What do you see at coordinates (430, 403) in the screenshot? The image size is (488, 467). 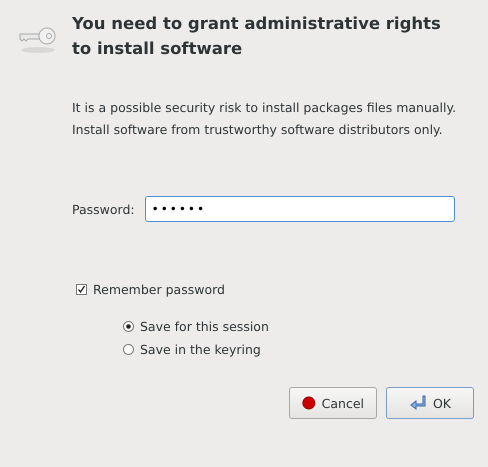 I see `ok-button: OK` at bounding box center [430, 403].